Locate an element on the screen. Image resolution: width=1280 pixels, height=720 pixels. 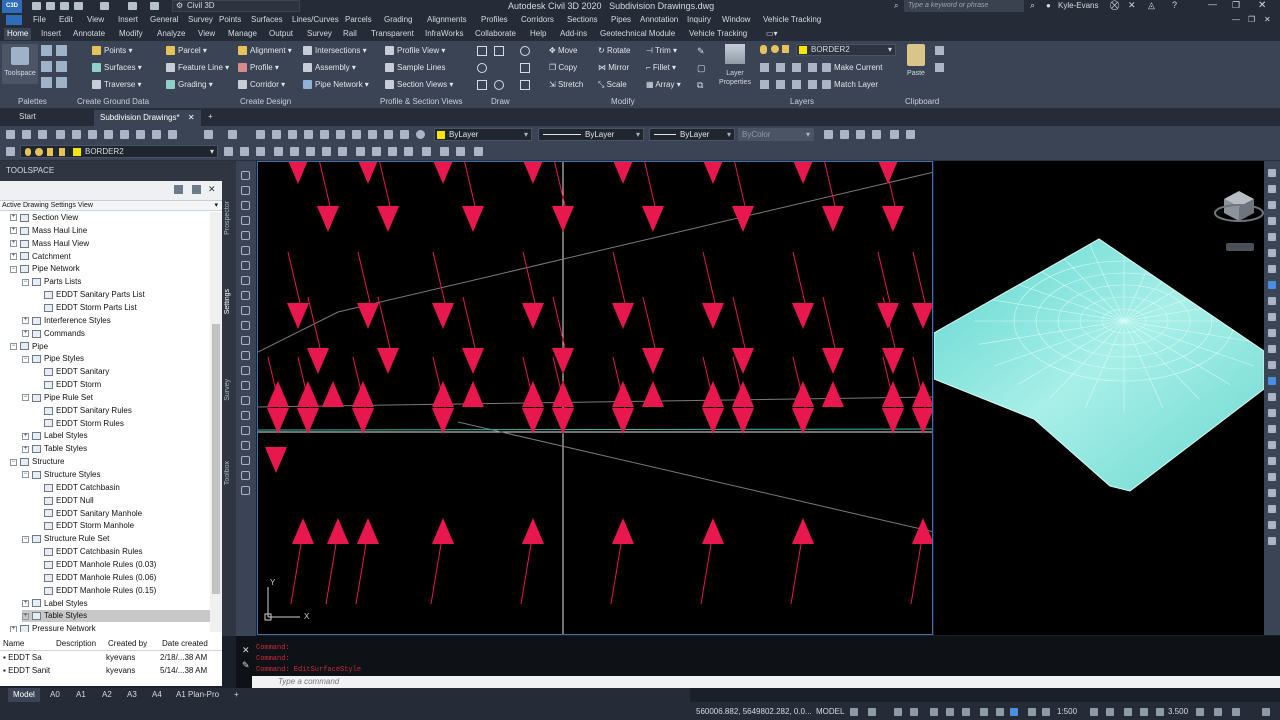
annotation-monitor-icon is located at coordinates (1110, 712).